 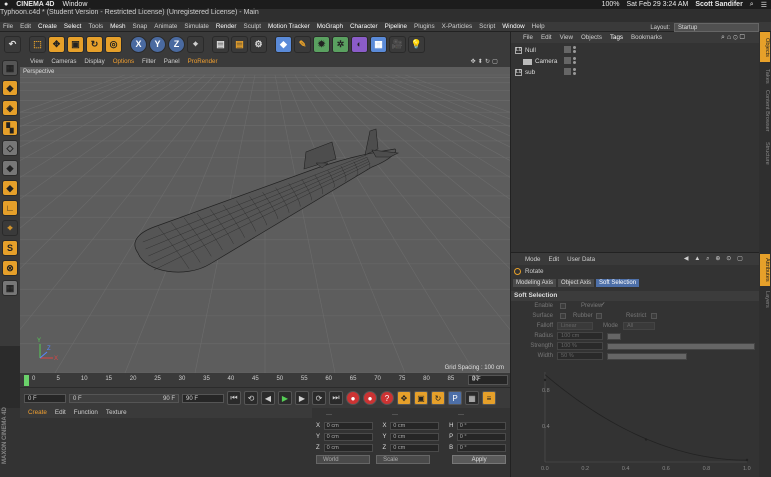 What do you see at coordinates (10, 248) in the screenshot?
I see `snap-icon: S` at bounding box center [10, 248].